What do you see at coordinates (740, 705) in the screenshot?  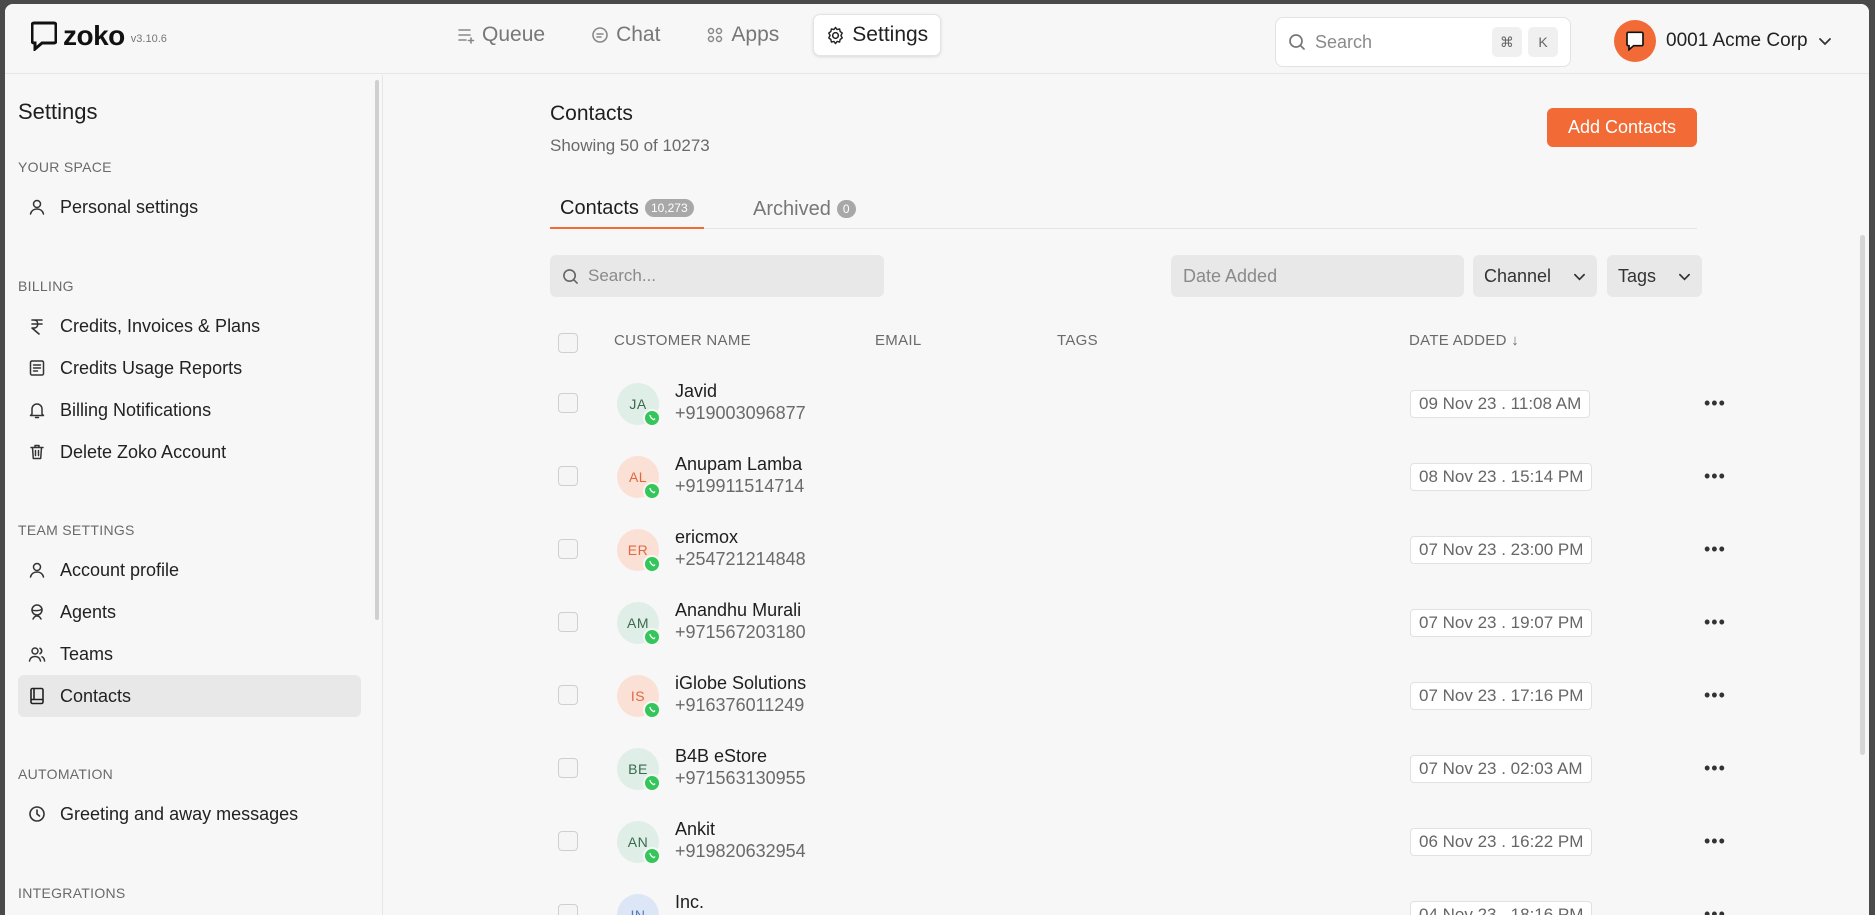 I see `contact-phone: +916376011249` at bounding box center [740, 705].